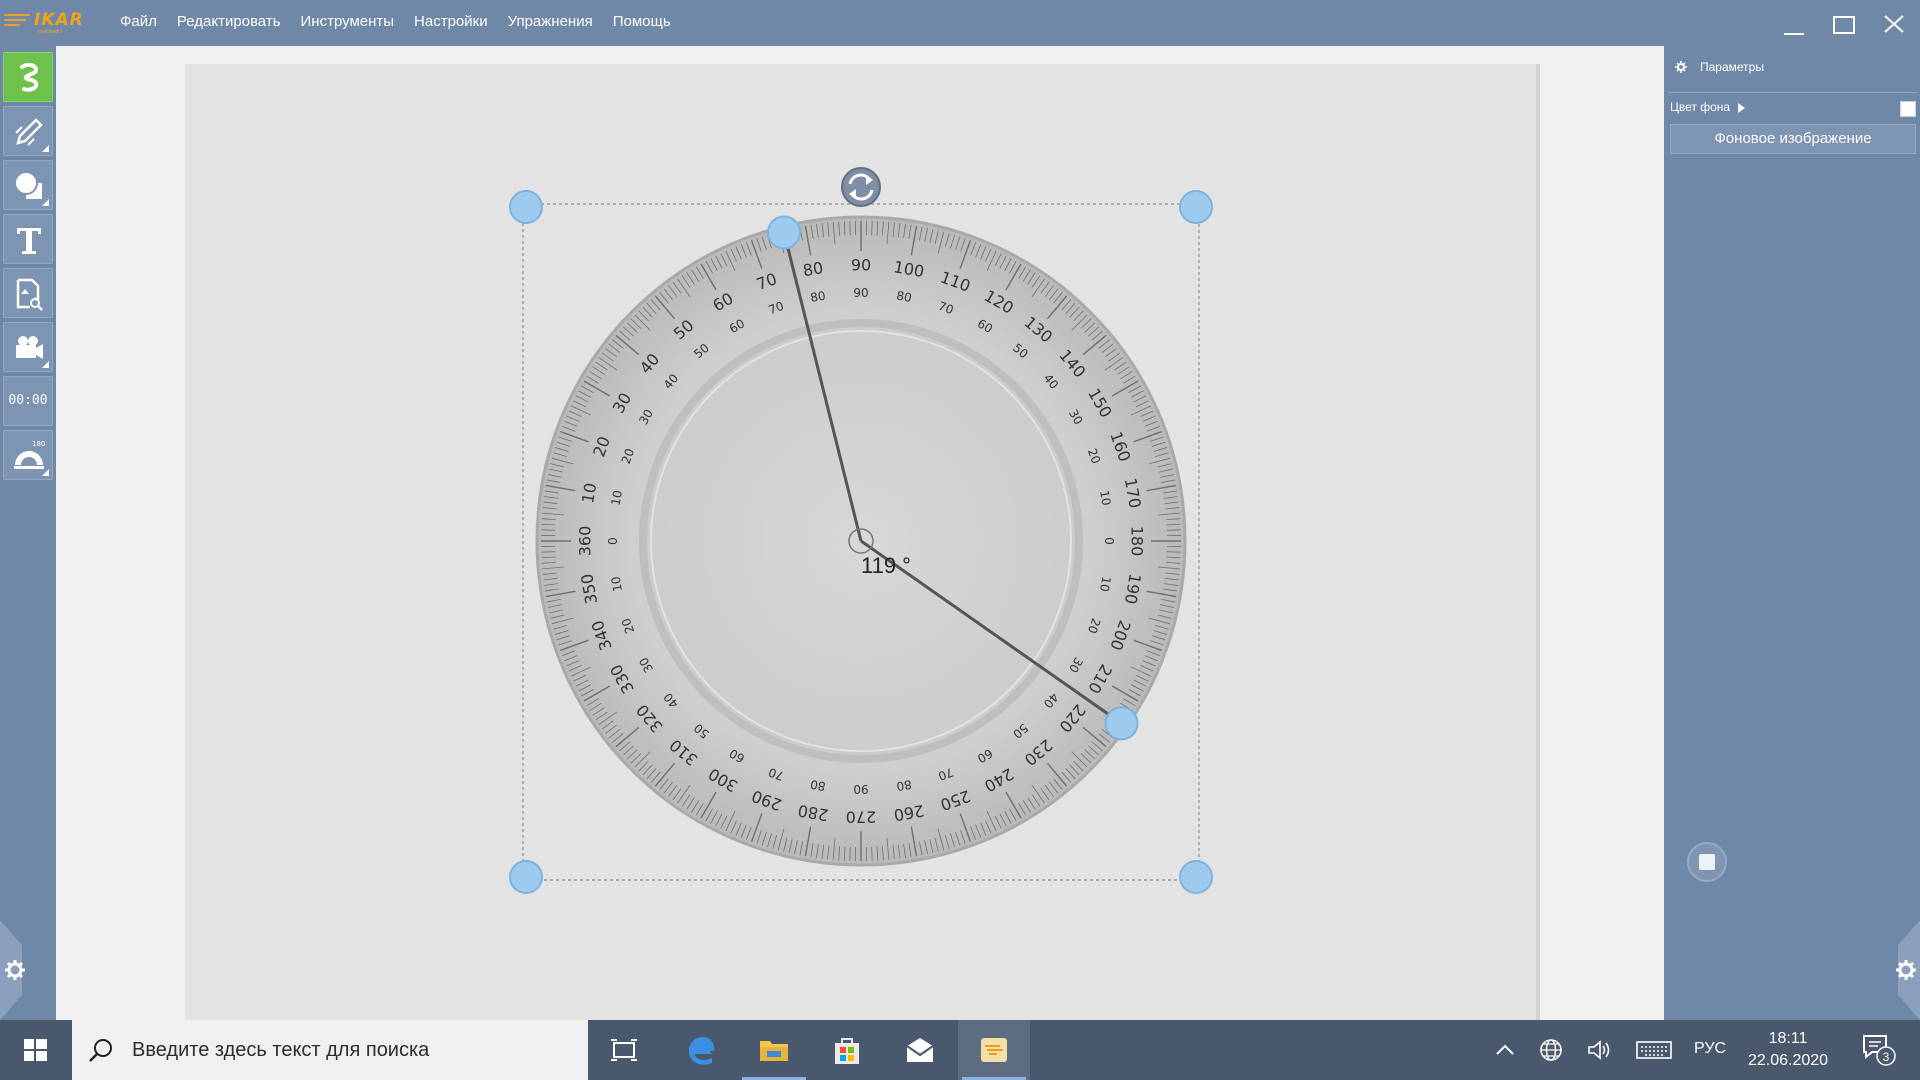 Image resolution: width=1920 pixels, height=1080 pixels. I want to click on bg-color-label: Цвет фона, so click(1700, 107).